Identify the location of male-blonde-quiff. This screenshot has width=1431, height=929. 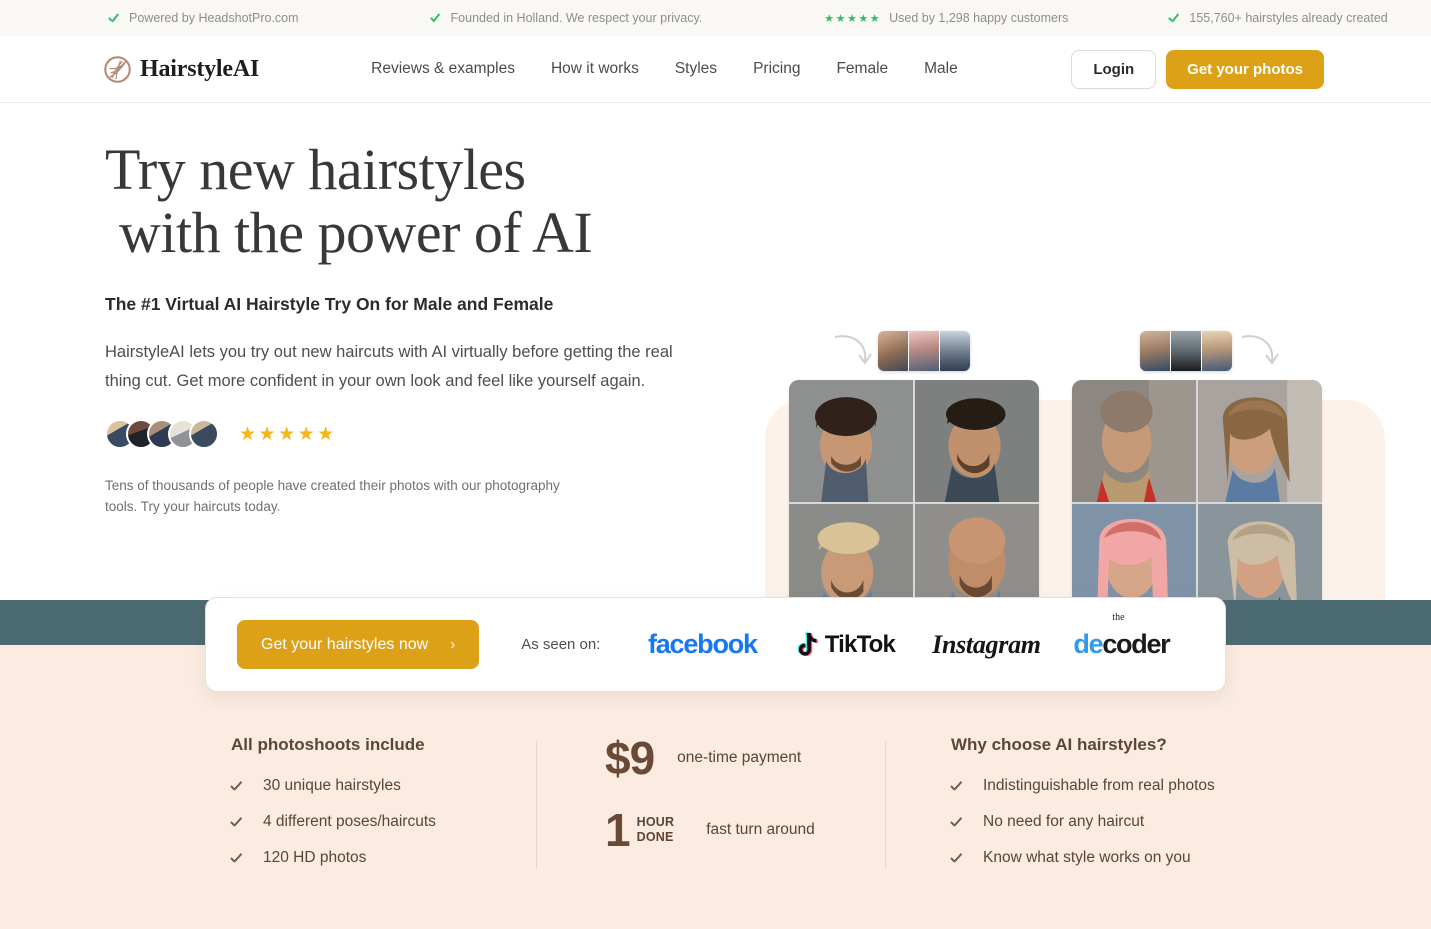
(851, 552).